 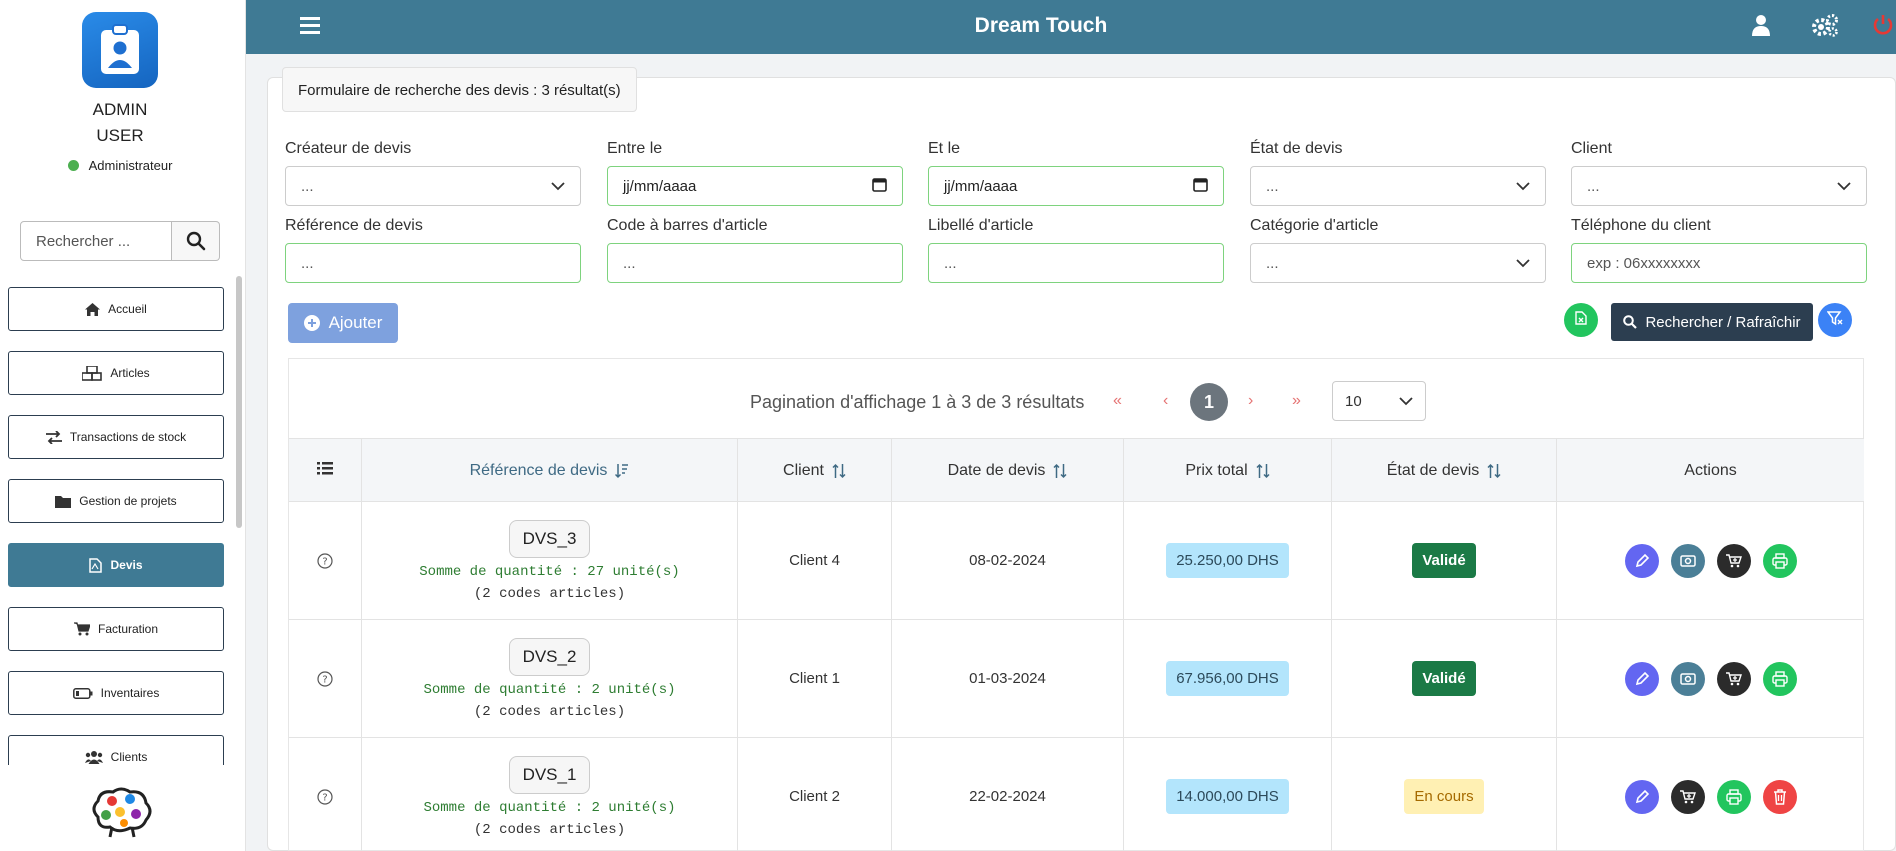 I want to click on sidebar-item-transactions: Transactions de stock, so click(x=116, y=437).